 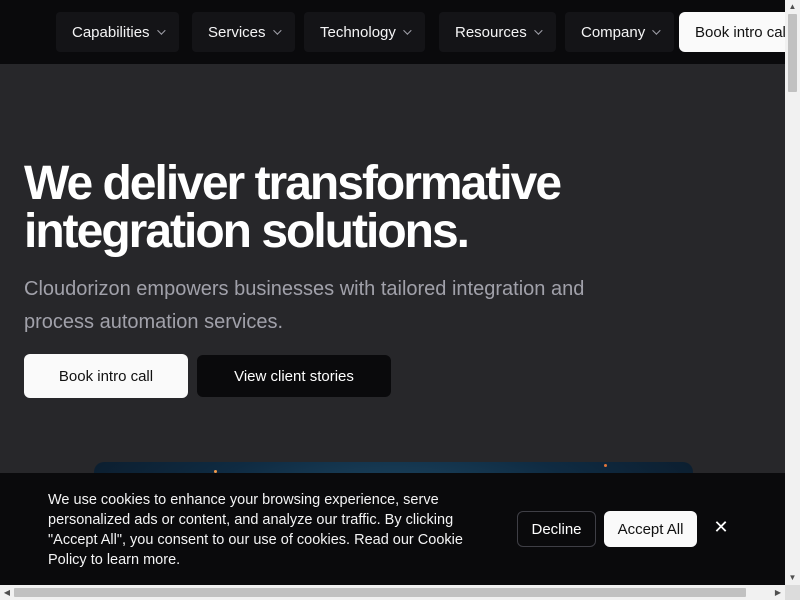 I want to click on close-icon: ✕, so click(x=721, y=527).